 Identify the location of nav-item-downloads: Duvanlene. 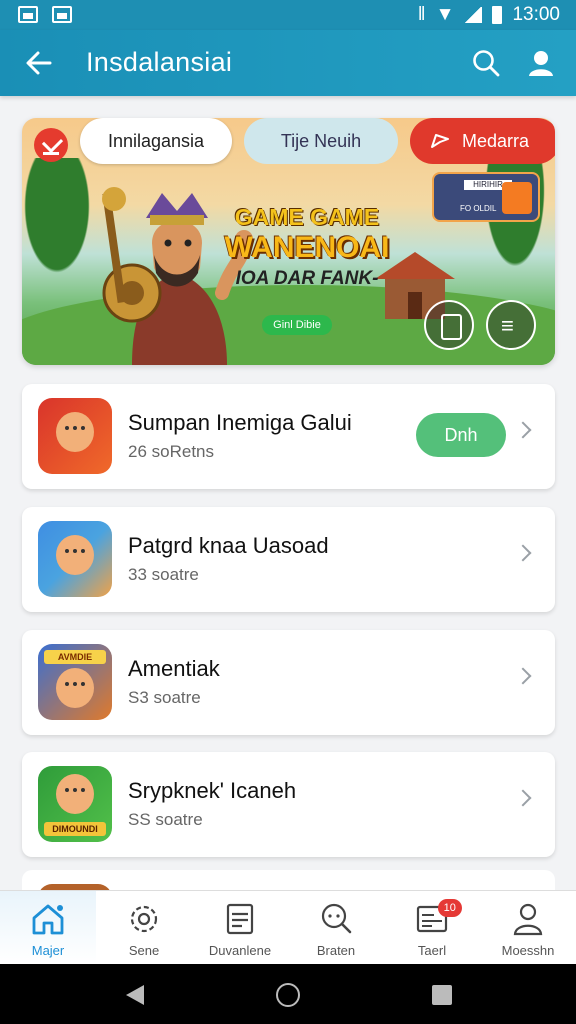
(240, 927).